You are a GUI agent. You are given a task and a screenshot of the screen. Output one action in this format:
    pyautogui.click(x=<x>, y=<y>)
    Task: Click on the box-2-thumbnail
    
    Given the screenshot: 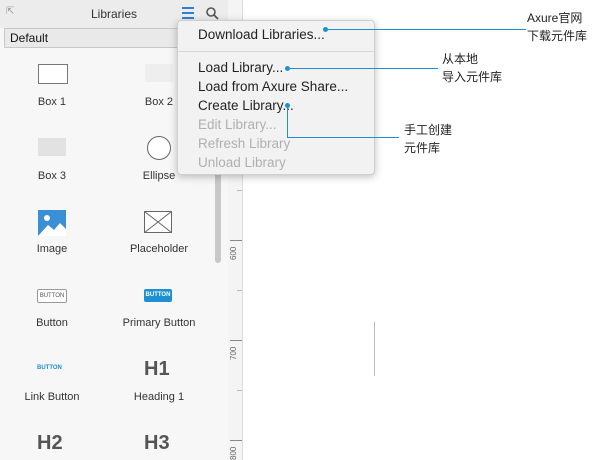 What is the action you would take?
    pyautogui.click(x=159, y=73)
    